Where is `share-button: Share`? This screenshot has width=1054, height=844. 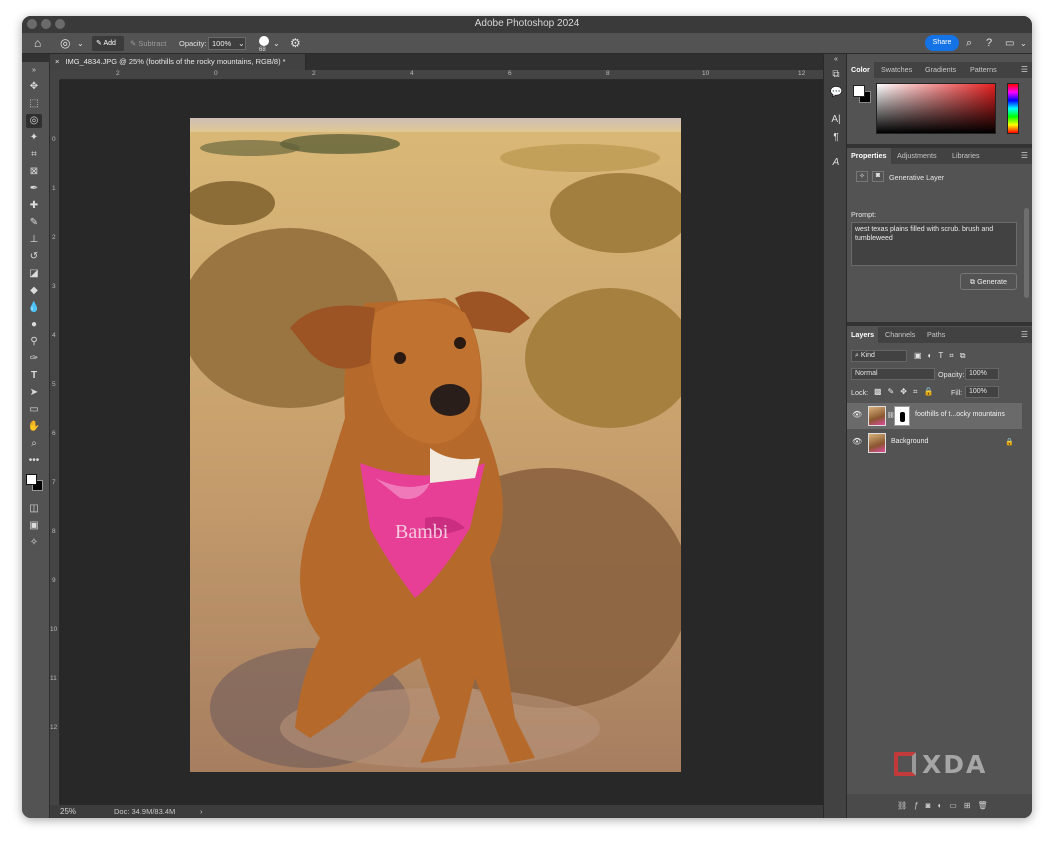
share-button: Share is located at coordinates (942, 43).